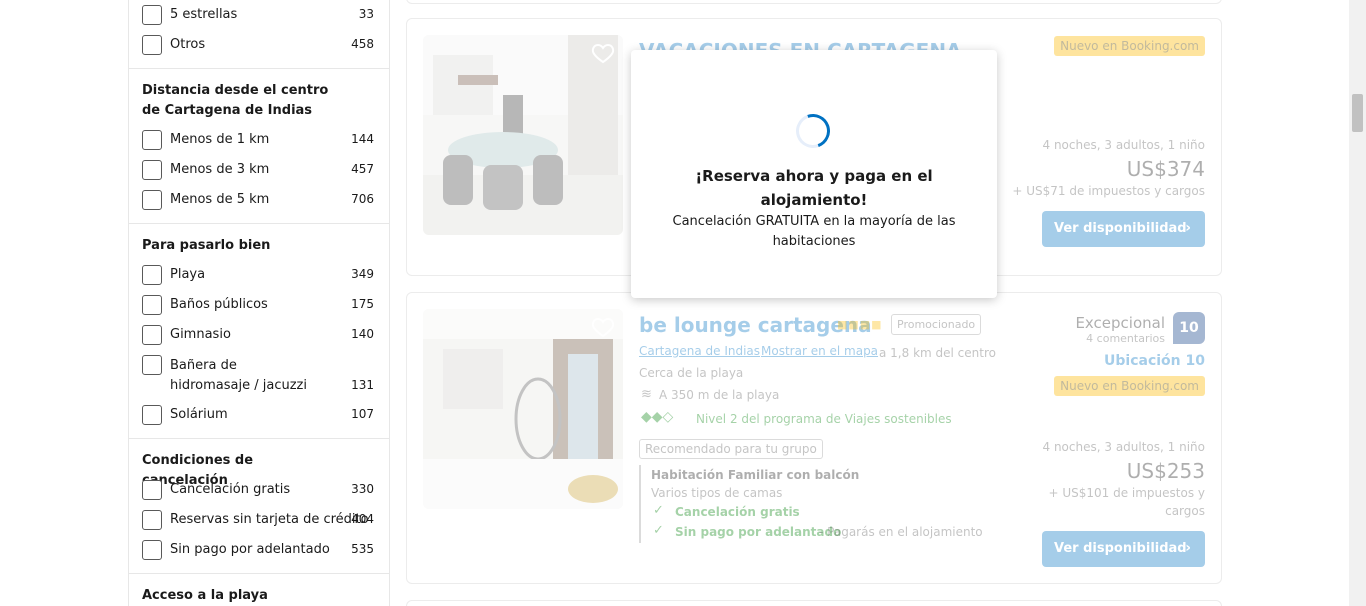  What do you see at coordinates (1108, 191) in the screenshot?
I see `taxes: + US$71 de impuestos y cargos` at bounding box center [1108, 191].